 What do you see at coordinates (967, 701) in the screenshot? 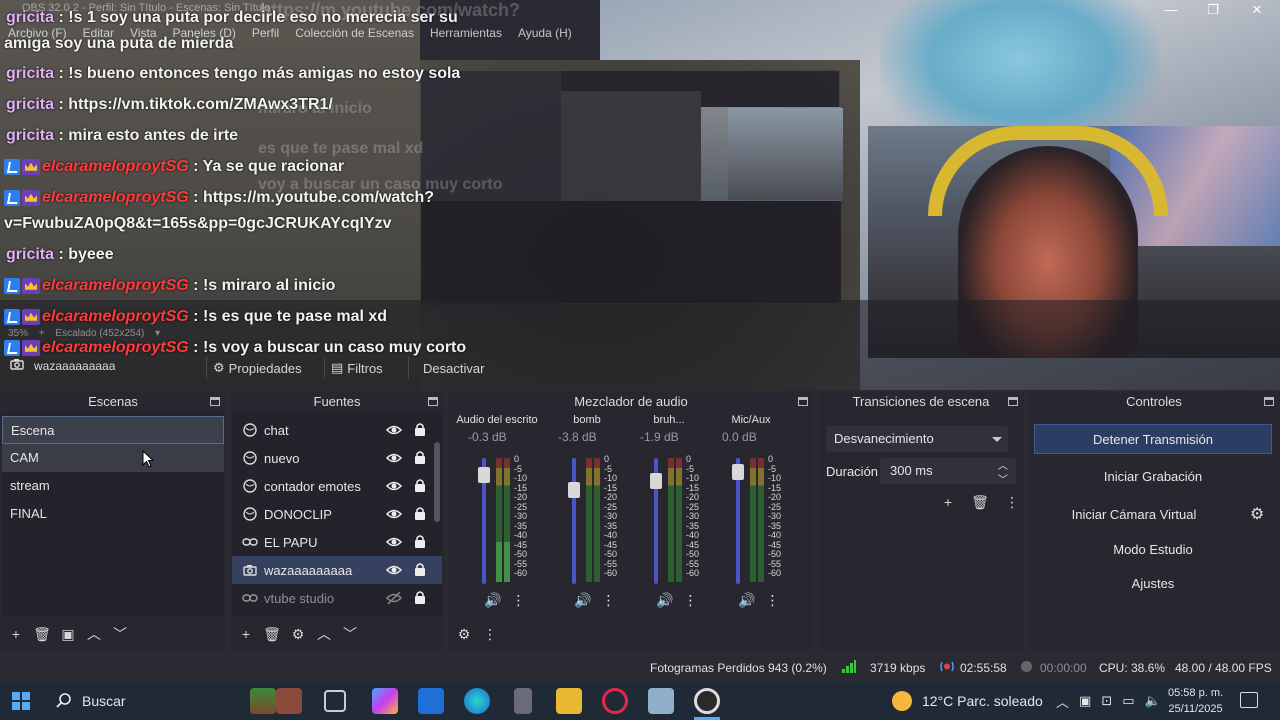
I see `weather-widget: 12°C Parc. soleado` at bounding box center [967, 701].